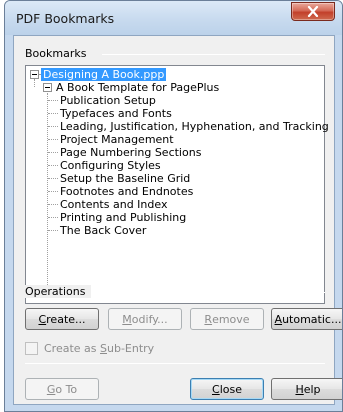 This screenshot has height=412, width=343. What do you see at coordinates (131, 348) in the screenshot?
I see `checkbox-label: ub-Entry` at bounding box center [131, 348].